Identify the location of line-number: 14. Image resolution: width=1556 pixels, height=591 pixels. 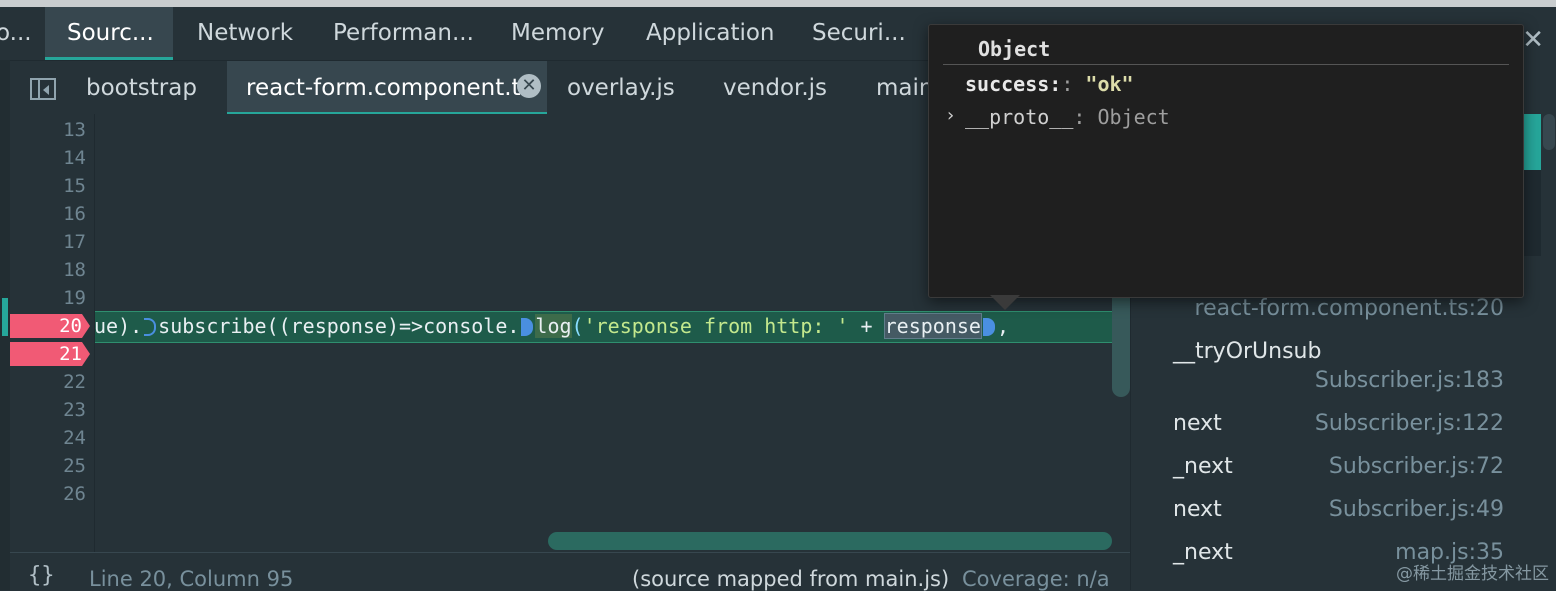
(48, 158).